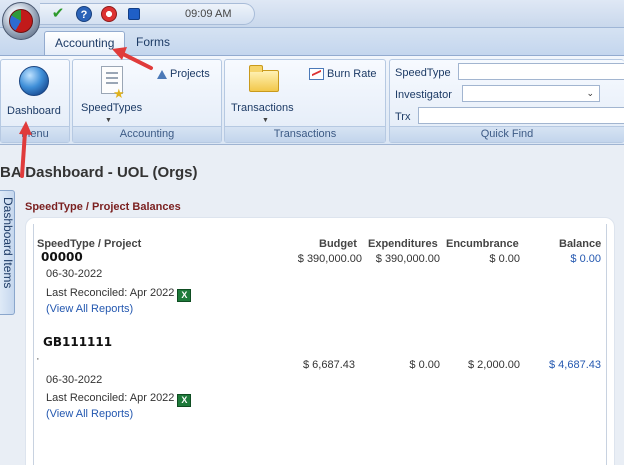 Image resolution: width=624 pixels, height=465 pixels. I want to click on encumbrance-value: $ 2,000.00, so click(494, 365).